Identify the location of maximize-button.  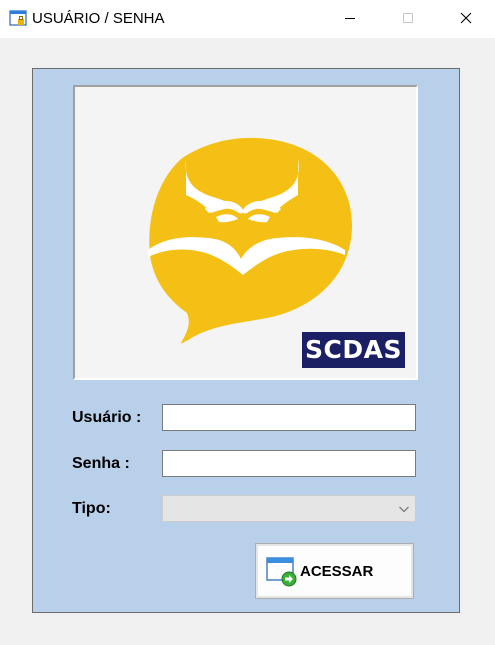
(408, 18).